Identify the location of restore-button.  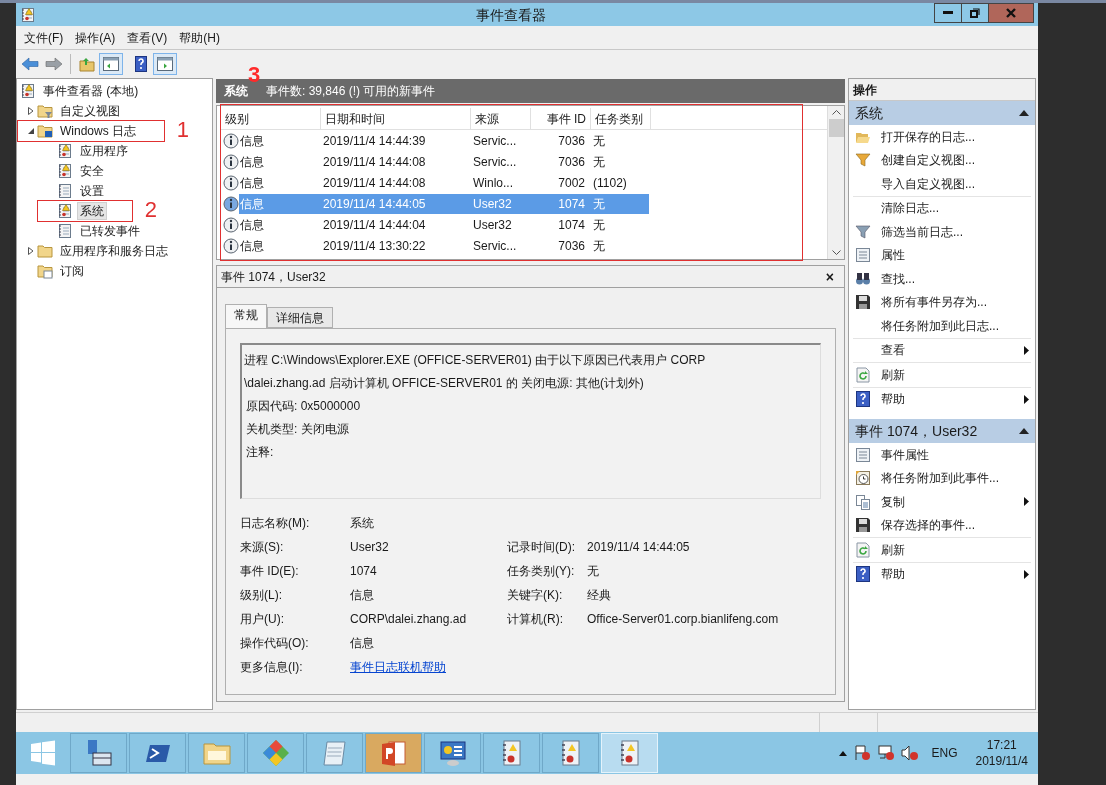
(975, 13).